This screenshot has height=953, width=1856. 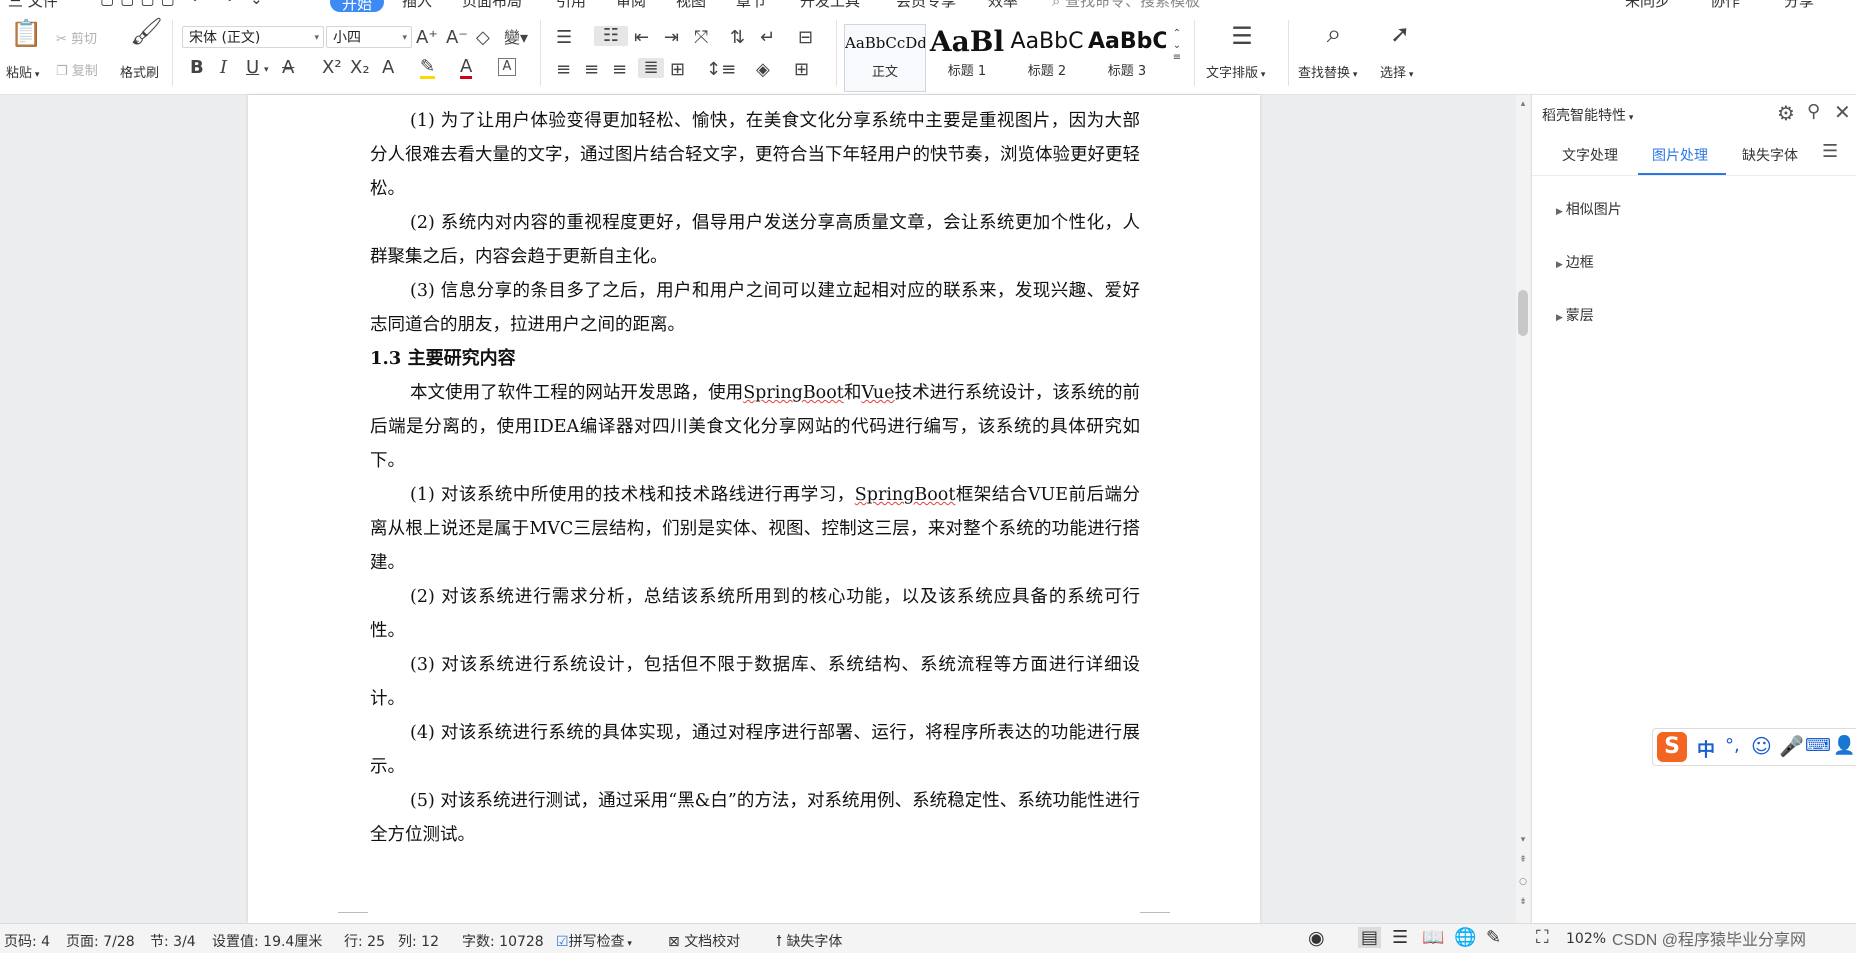 What do you see at coordinates (1316, 938) in the screenshot?
I see `eye-protect-icon: ◉` at bounding box center [1316, 938].